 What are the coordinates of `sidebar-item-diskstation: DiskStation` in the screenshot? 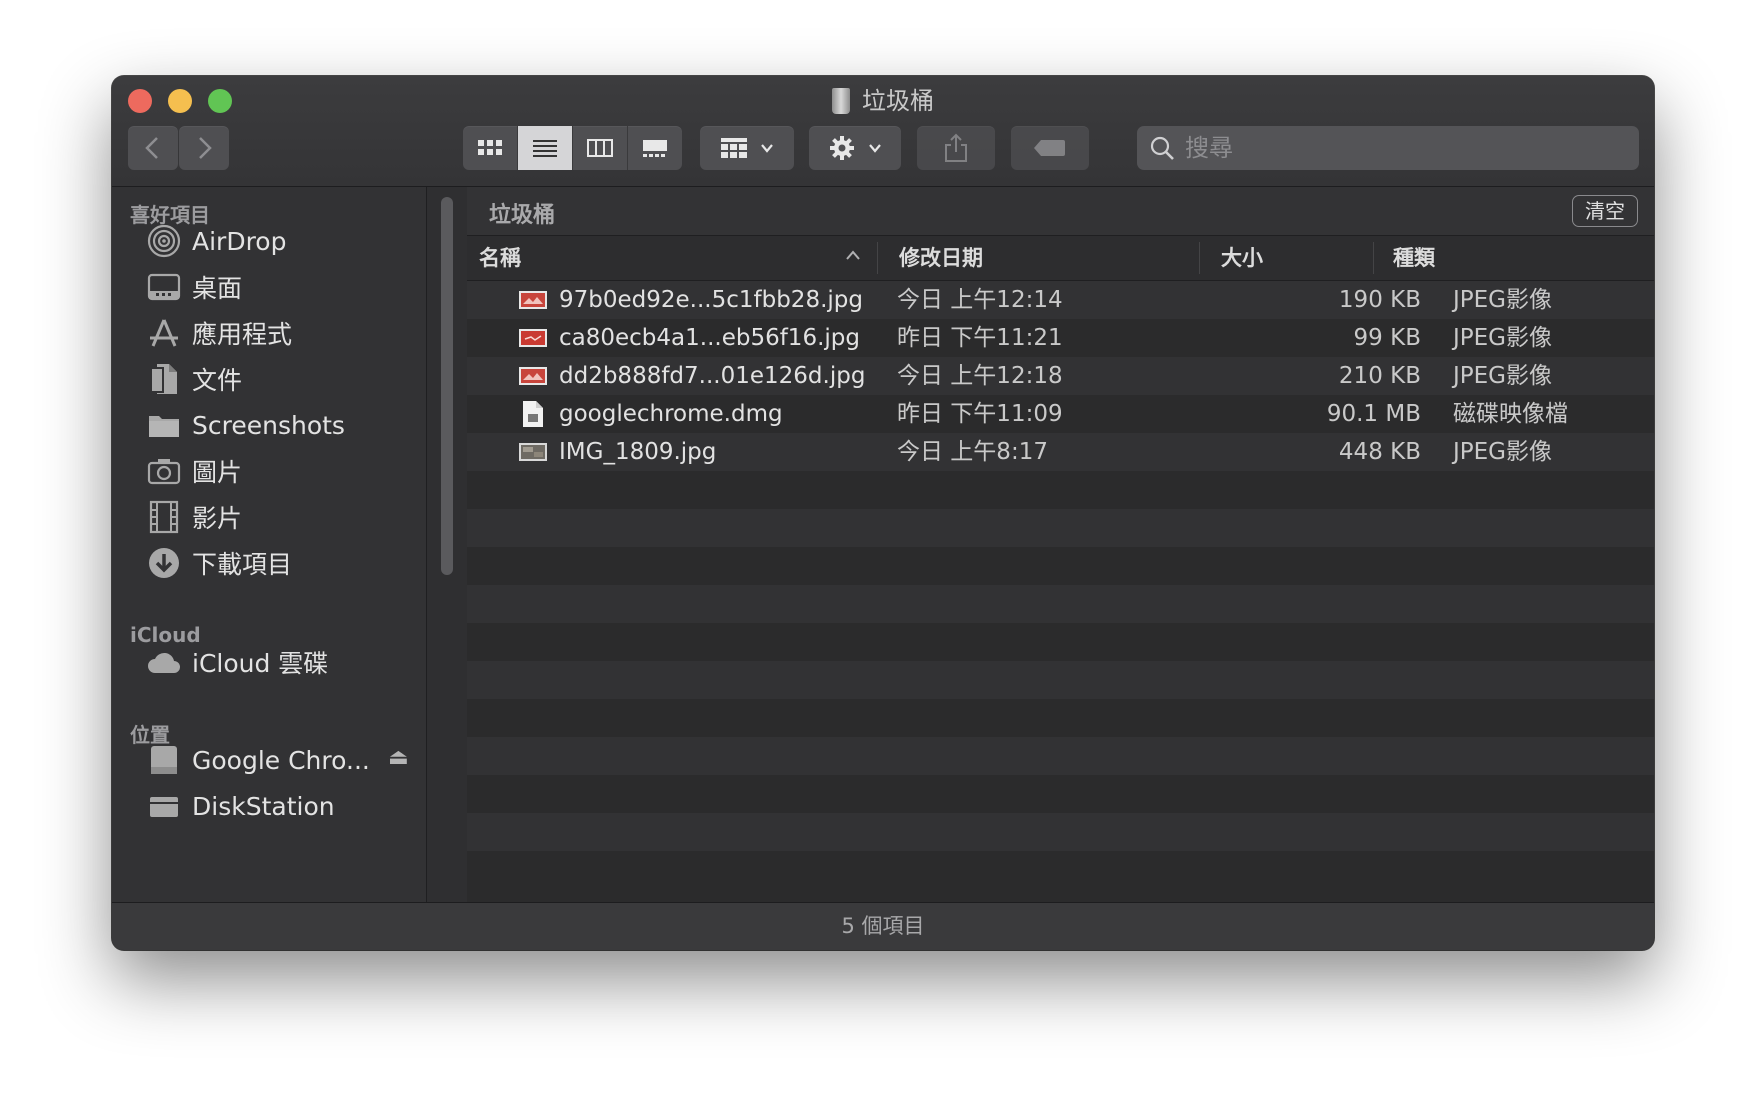 It's located at (281, 806).